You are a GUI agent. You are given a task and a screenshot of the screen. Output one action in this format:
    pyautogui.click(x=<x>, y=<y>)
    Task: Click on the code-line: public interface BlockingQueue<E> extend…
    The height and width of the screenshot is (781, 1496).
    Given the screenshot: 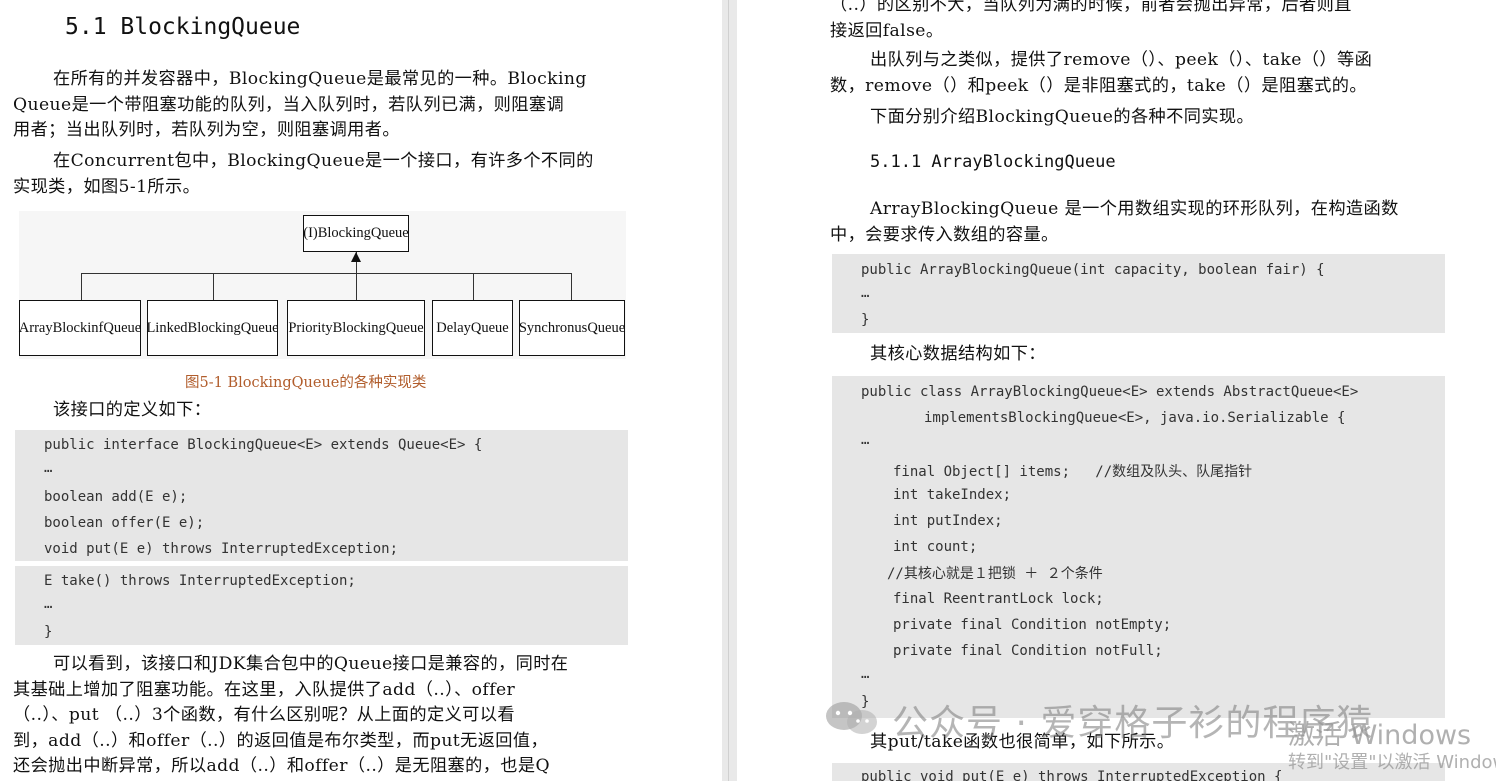 What is the action you would take?
    pyautogui.click(x=263, y=445)
    